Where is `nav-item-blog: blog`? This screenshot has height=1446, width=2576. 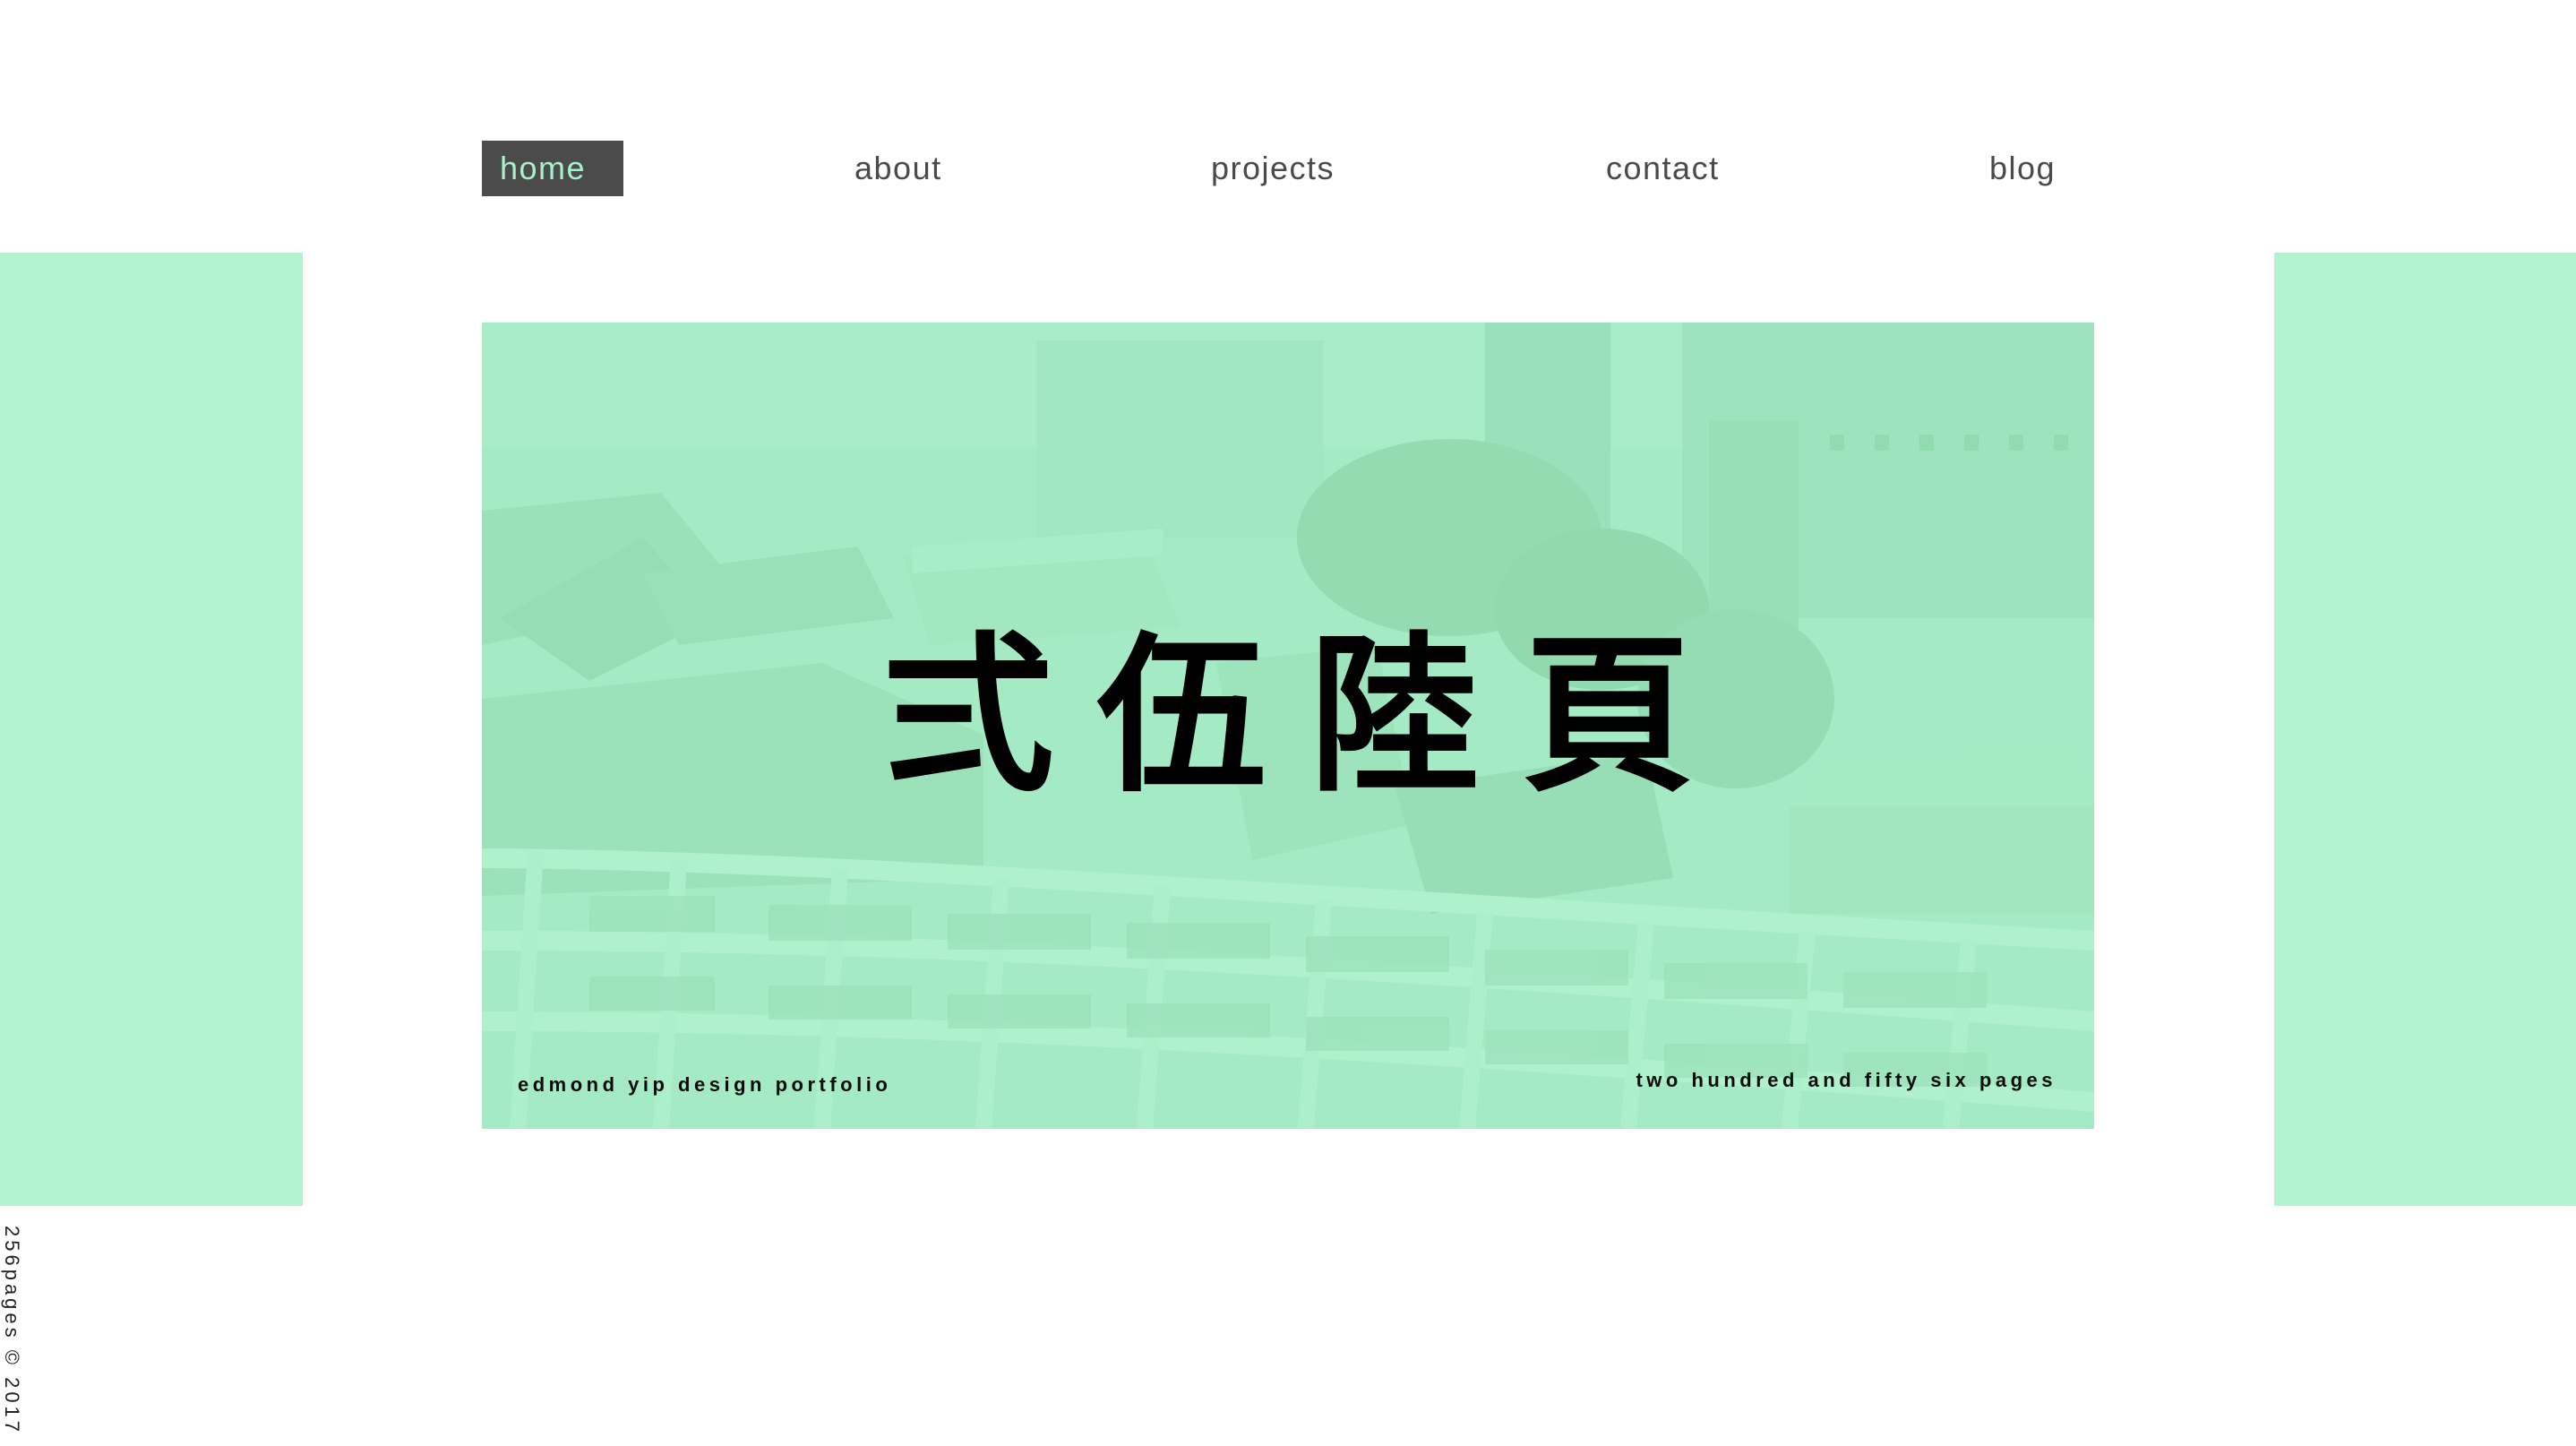
nav-item-blog: blog is located at coordinates (2022, 168).